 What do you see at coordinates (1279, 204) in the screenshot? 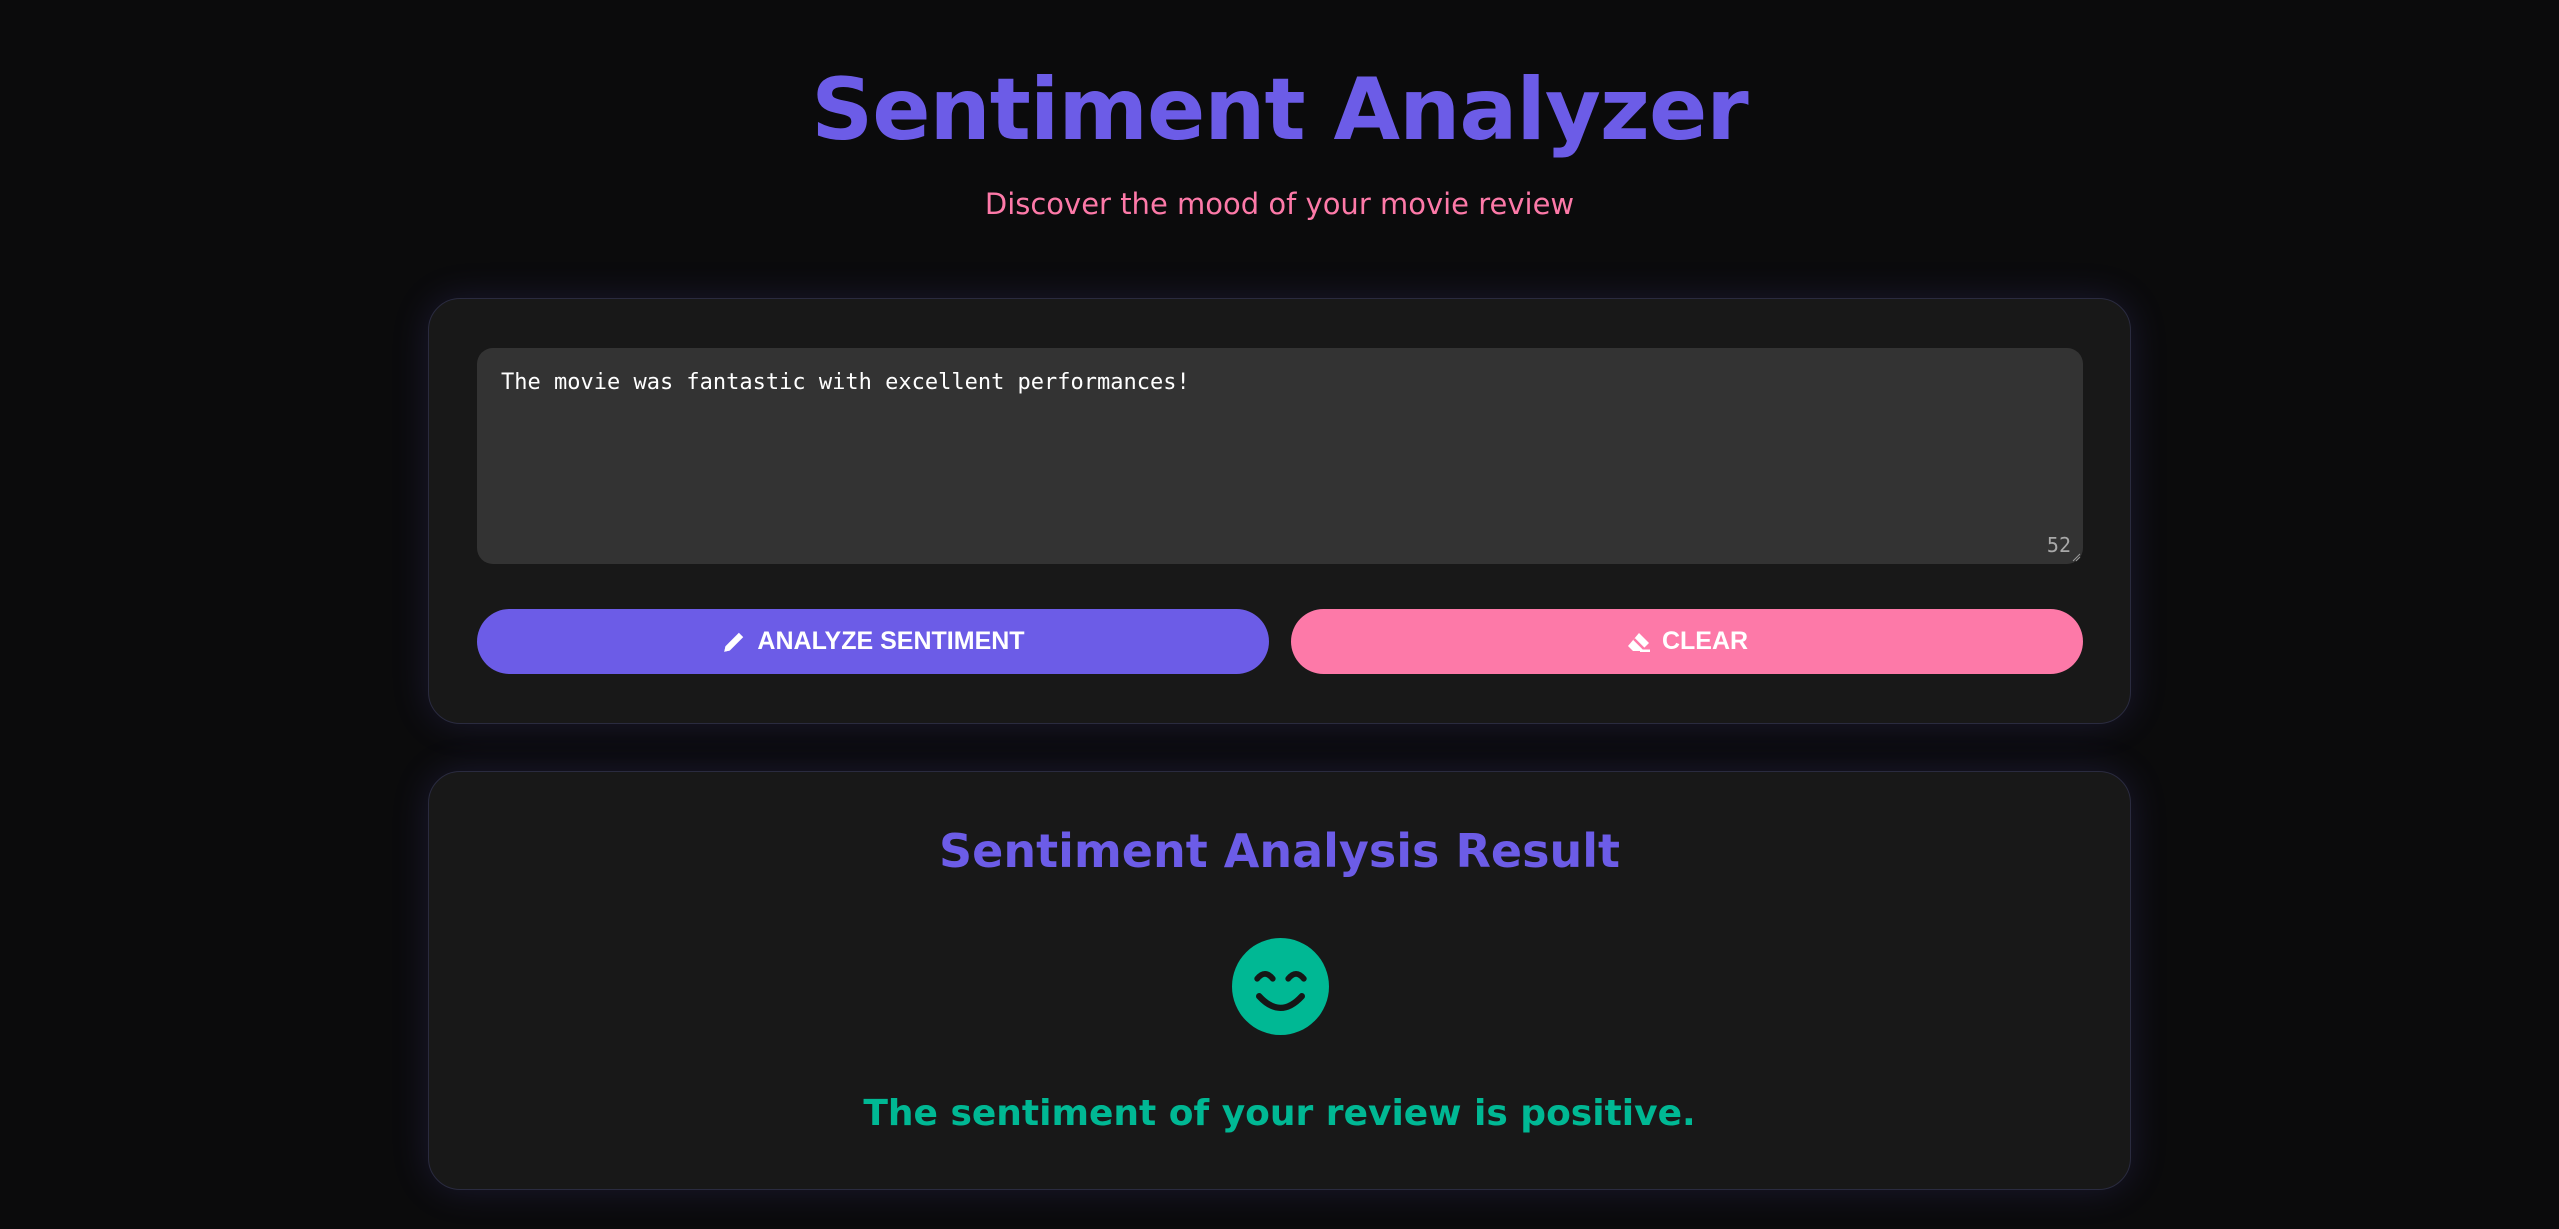
I see `page-subtitle: Discover the mood of your movie review` at bounding box center [1279, 204].